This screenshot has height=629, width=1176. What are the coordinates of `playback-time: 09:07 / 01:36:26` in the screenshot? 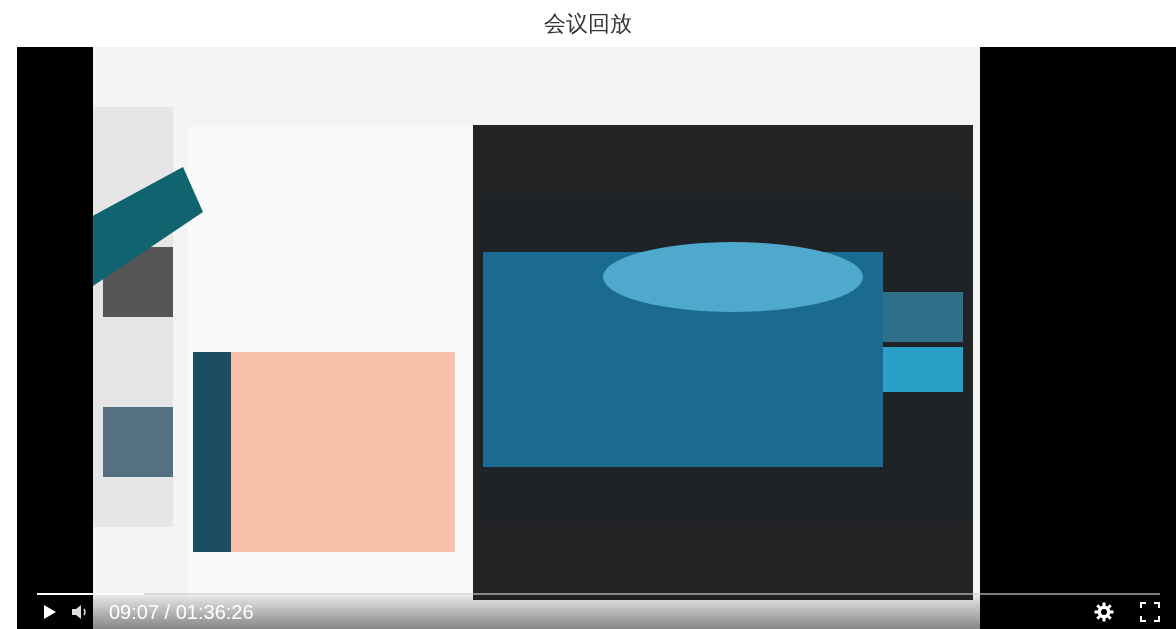 It's located at (181, 612).